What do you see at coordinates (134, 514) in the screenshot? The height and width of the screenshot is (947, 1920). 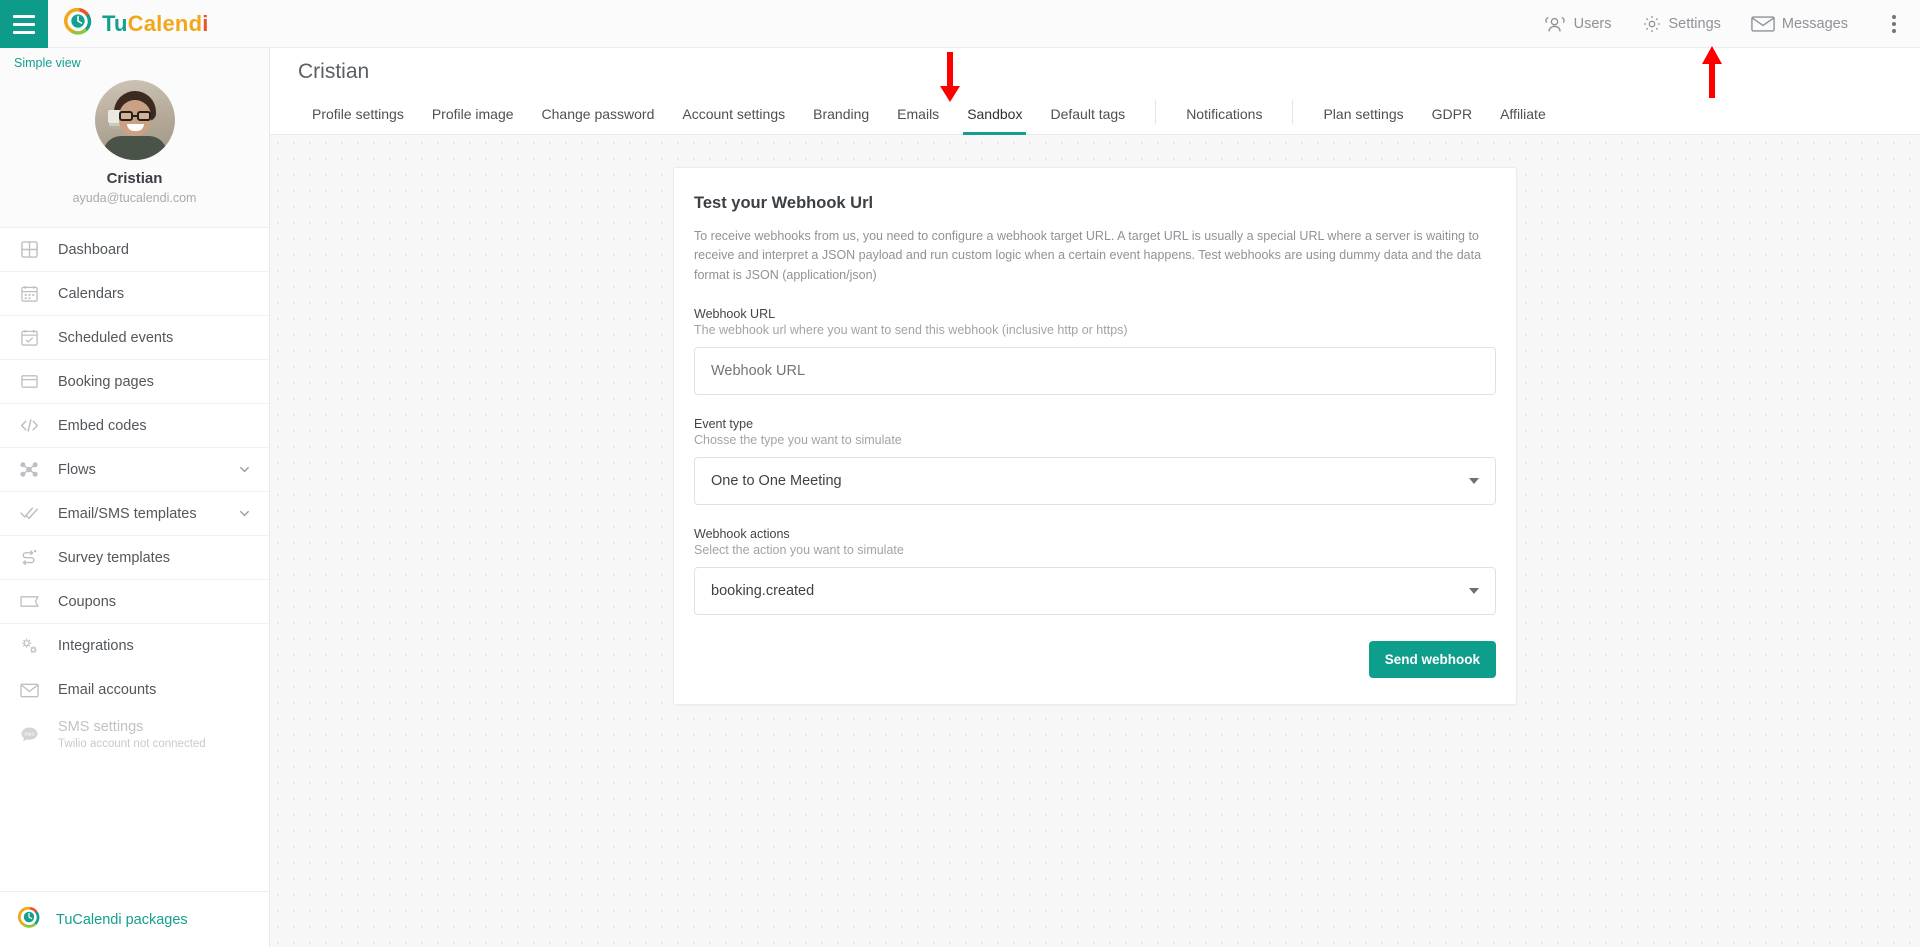 I see `sidebar-item-email-sms-templates: Email/SMS templates` at bounding box center [134, 514].